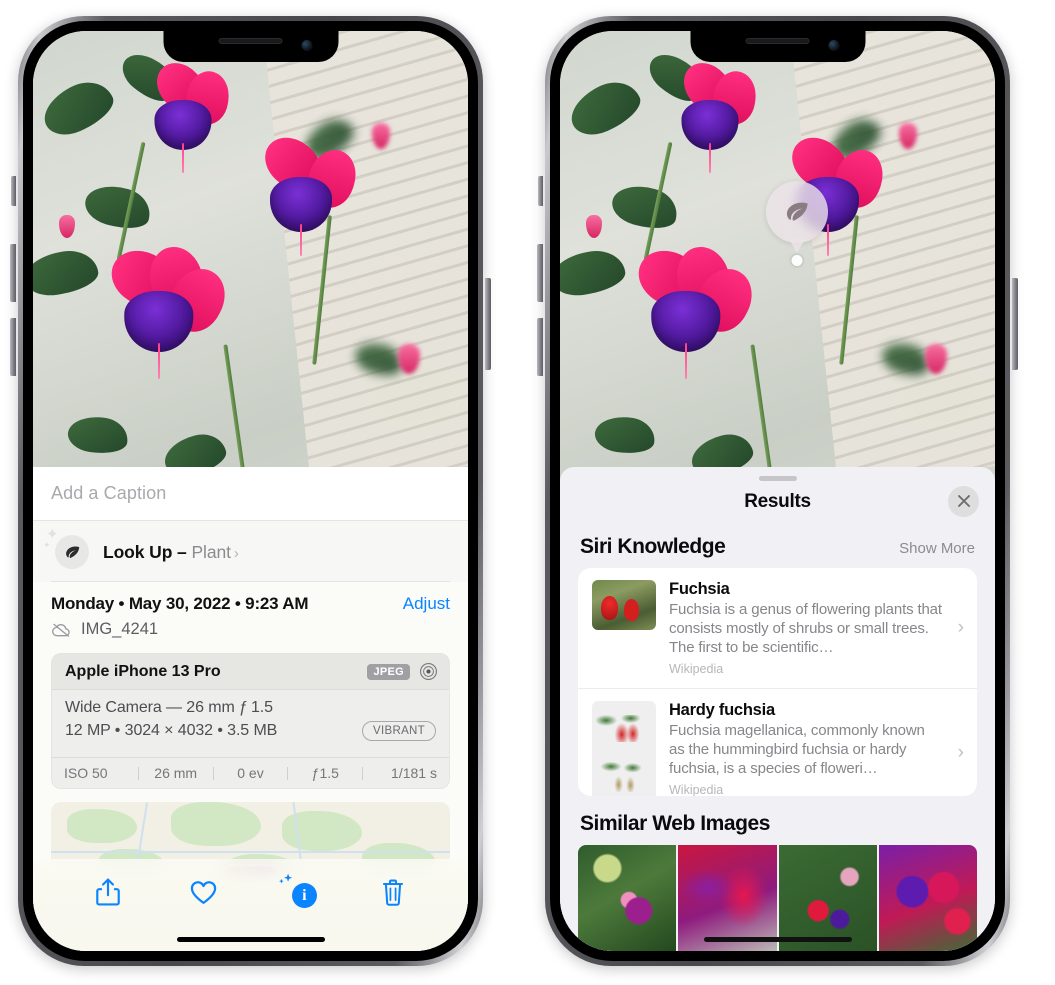 Image resolution: width=1055 pixels, height=985 pixels. Describe the element at coordinates (653, 546) in the screenshot. I see `siri-knowledge-title: Siri Knowledge` at that location.